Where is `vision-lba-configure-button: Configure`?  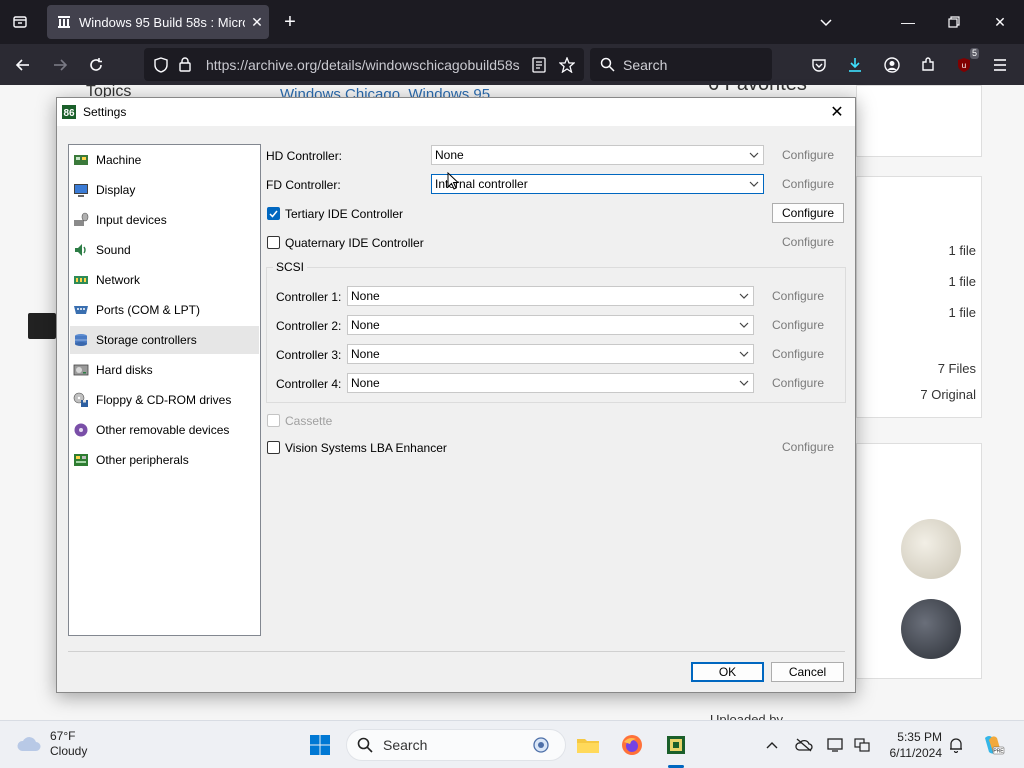 vision-lba-configure-button: Configure is located at coordinates (808, 447).